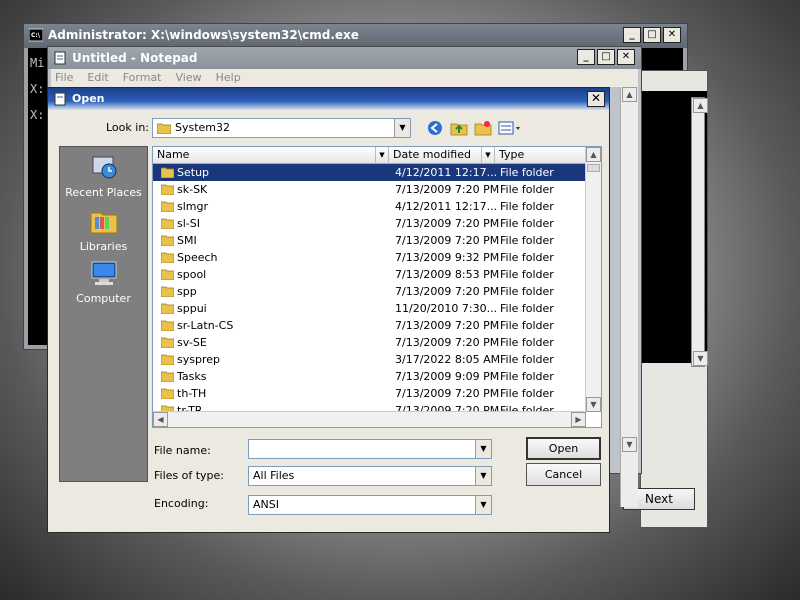 The image size is (800, 600). I want to click on table-row: sr-Latn-CS 7/13/2009 7:20 PM File folder, so click(369, 325).